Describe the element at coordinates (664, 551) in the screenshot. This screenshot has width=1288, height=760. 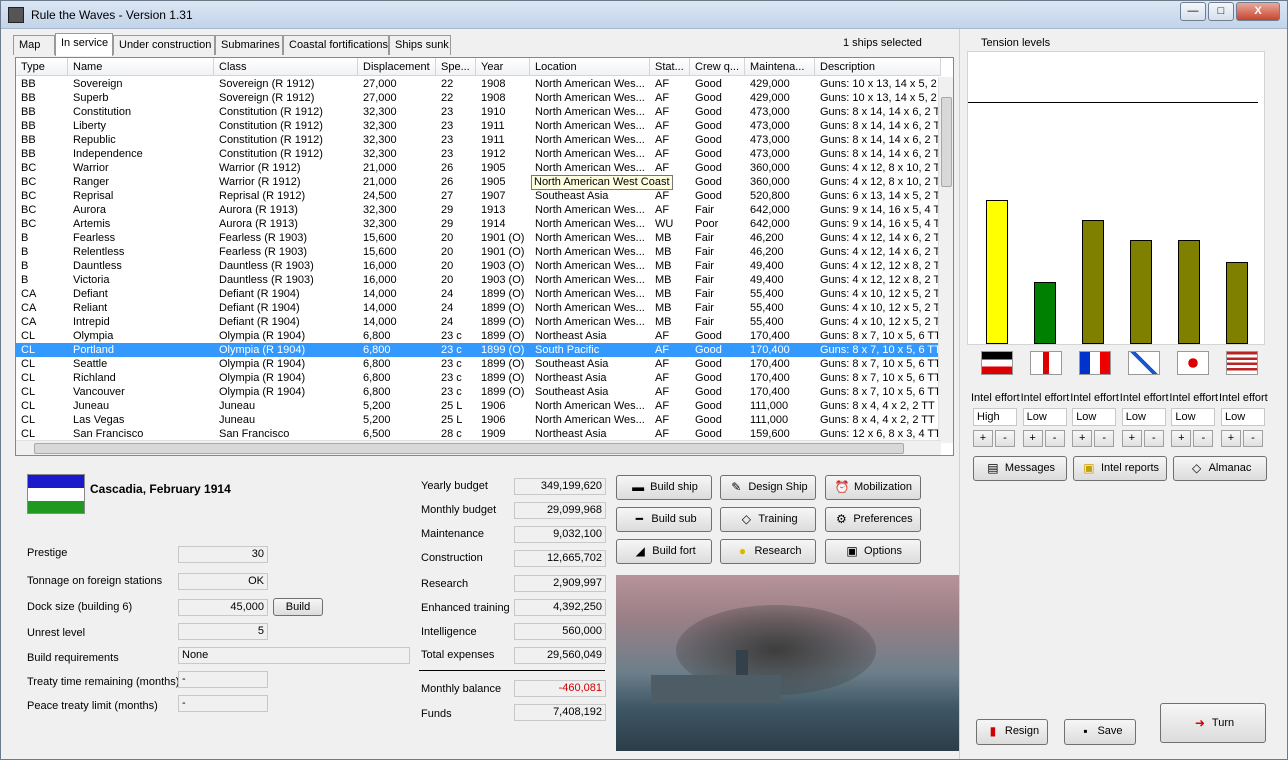
I see `build-fort-button: ◢ Build fort` at that location.